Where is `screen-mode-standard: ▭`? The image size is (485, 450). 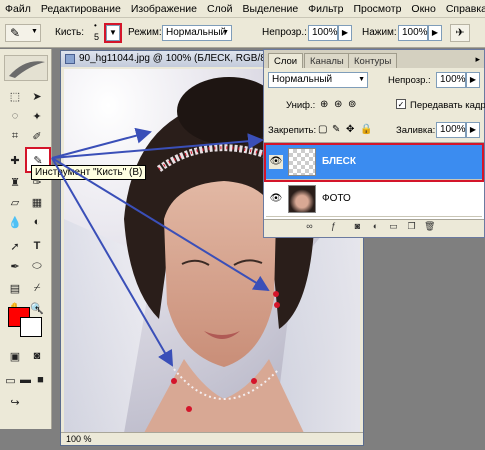 screen-mode-standard: ▭ is located at coordinates (10, 380).